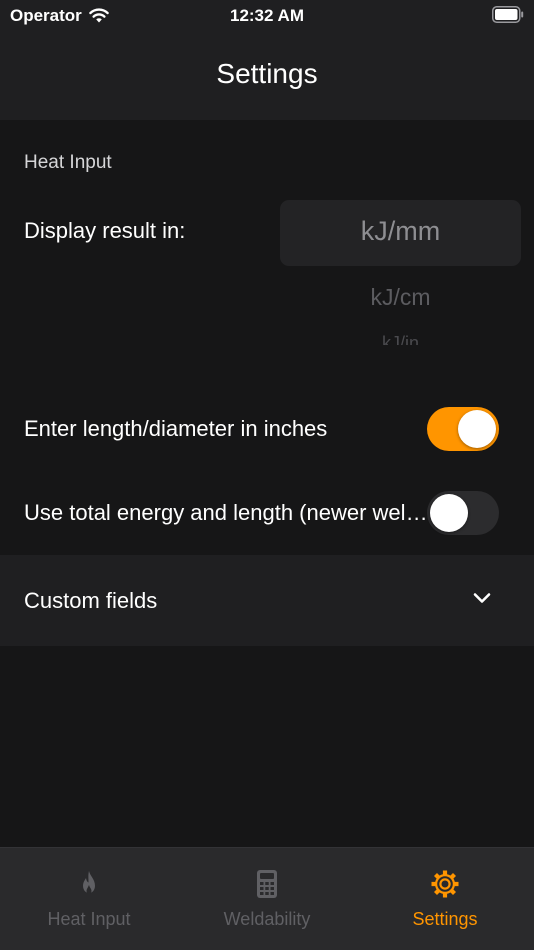 Image resolution: width=534 pixels, height=950 pixels. I want to click on total-energy-toggle, so click(463, 513).